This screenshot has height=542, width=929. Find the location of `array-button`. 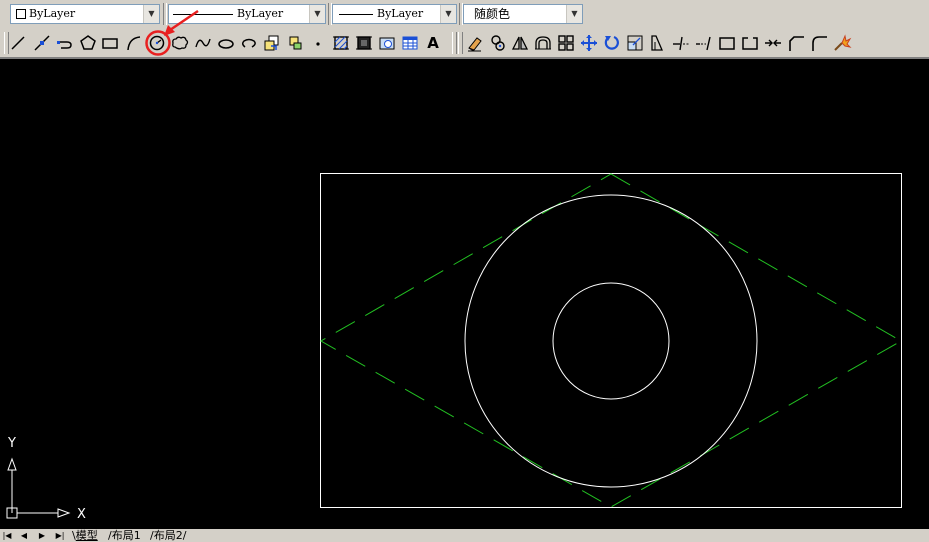

array-button is located at coordinates (566, 43).